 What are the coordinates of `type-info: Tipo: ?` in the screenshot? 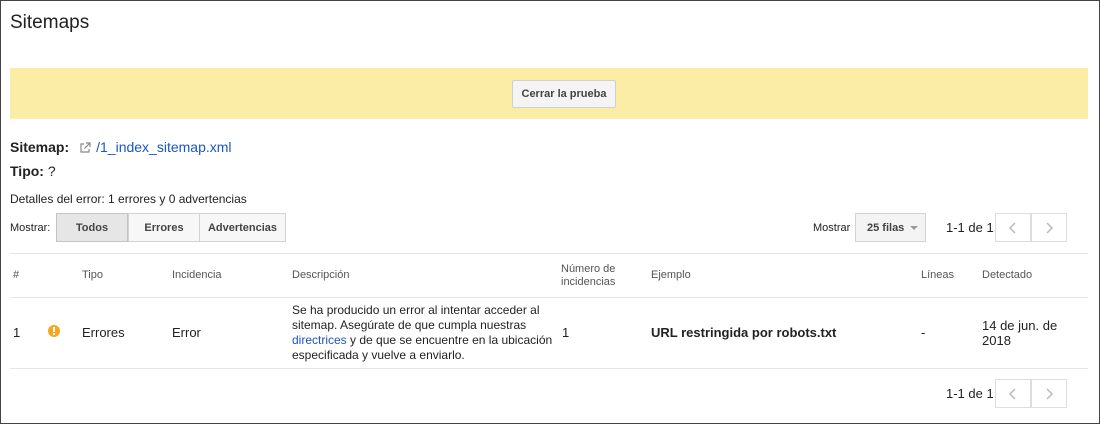 It's located at (33, 171).